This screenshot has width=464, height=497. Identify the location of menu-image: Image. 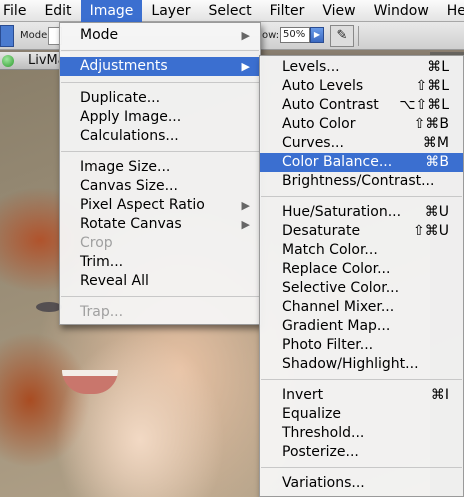
(111, 11).